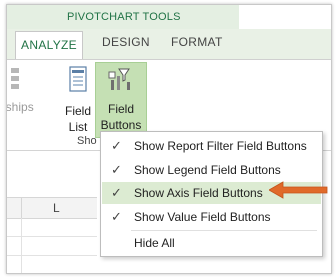 The height and width of the screenshot is (277, 336). I want to click on field-buttons-button: Field Buttons ▾, so click(121, 105).